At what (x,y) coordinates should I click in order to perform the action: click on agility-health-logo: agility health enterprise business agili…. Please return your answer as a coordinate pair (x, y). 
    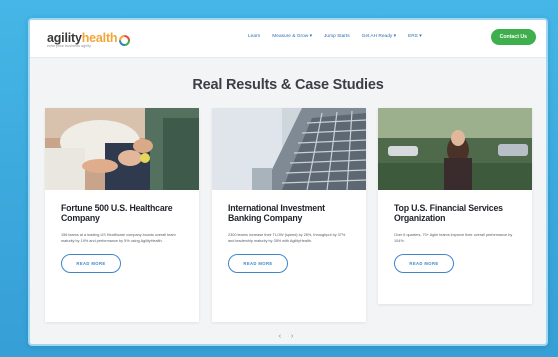
    Looking at the image, I should click on (89, 39).